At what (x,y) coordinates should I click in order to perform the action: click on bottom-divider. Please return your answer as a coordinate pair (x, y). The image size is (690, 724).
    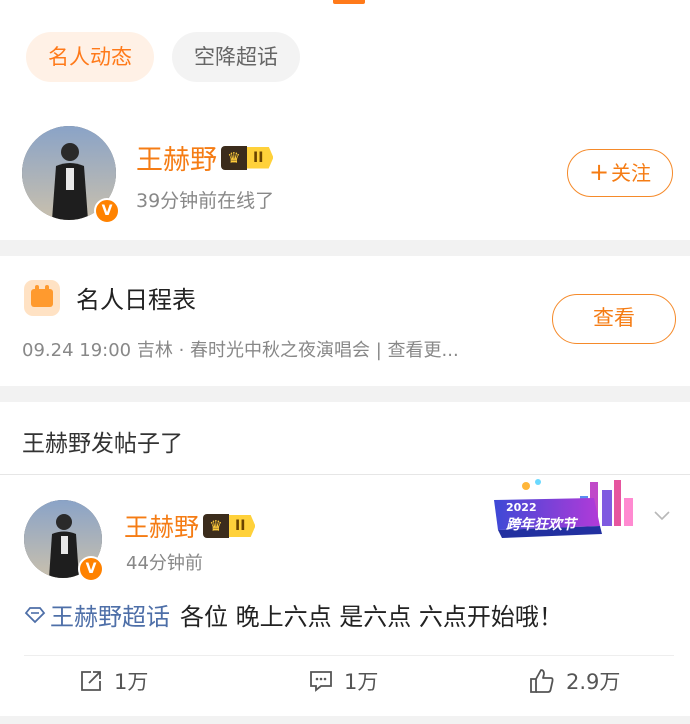
    Looking at the image, I should click on (345, 720).